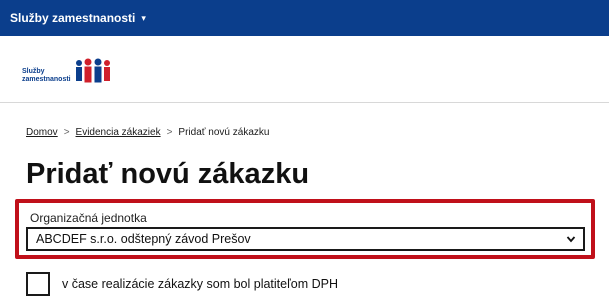 The width and height of the screenshot is (609, 302). What do you see at coordinates (92, 70) in the screenshot?
I see `people-logo-icon` at bounding box center [92, 70].